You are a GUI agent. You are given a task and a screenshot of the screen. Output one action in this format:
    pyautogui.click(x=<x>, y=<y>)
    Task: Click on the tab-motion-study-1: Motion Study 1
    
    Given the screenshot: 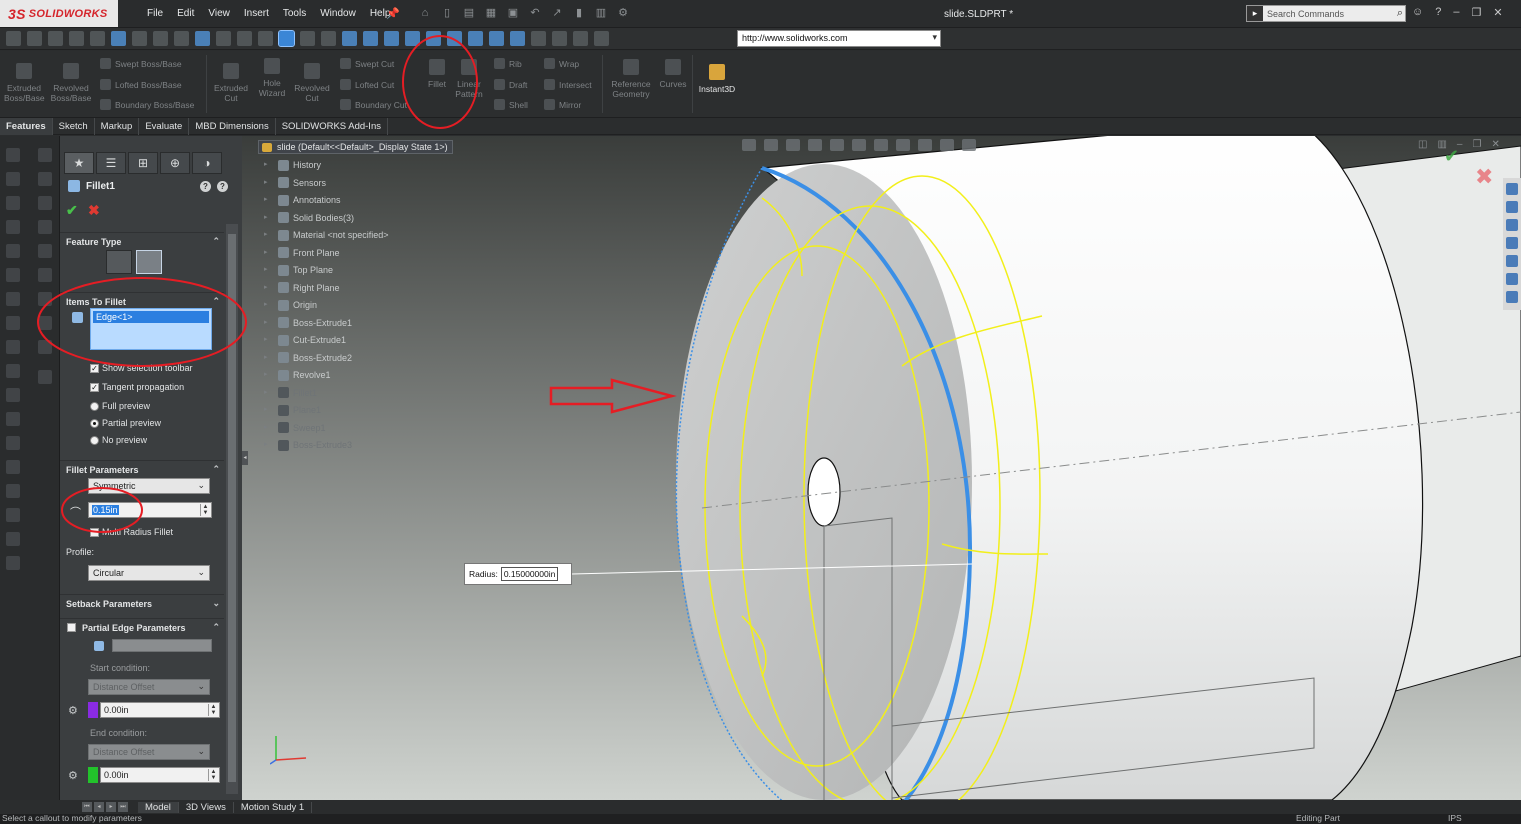 What is the action you would take?
    pyautogui.click(x=273, y=807)
    